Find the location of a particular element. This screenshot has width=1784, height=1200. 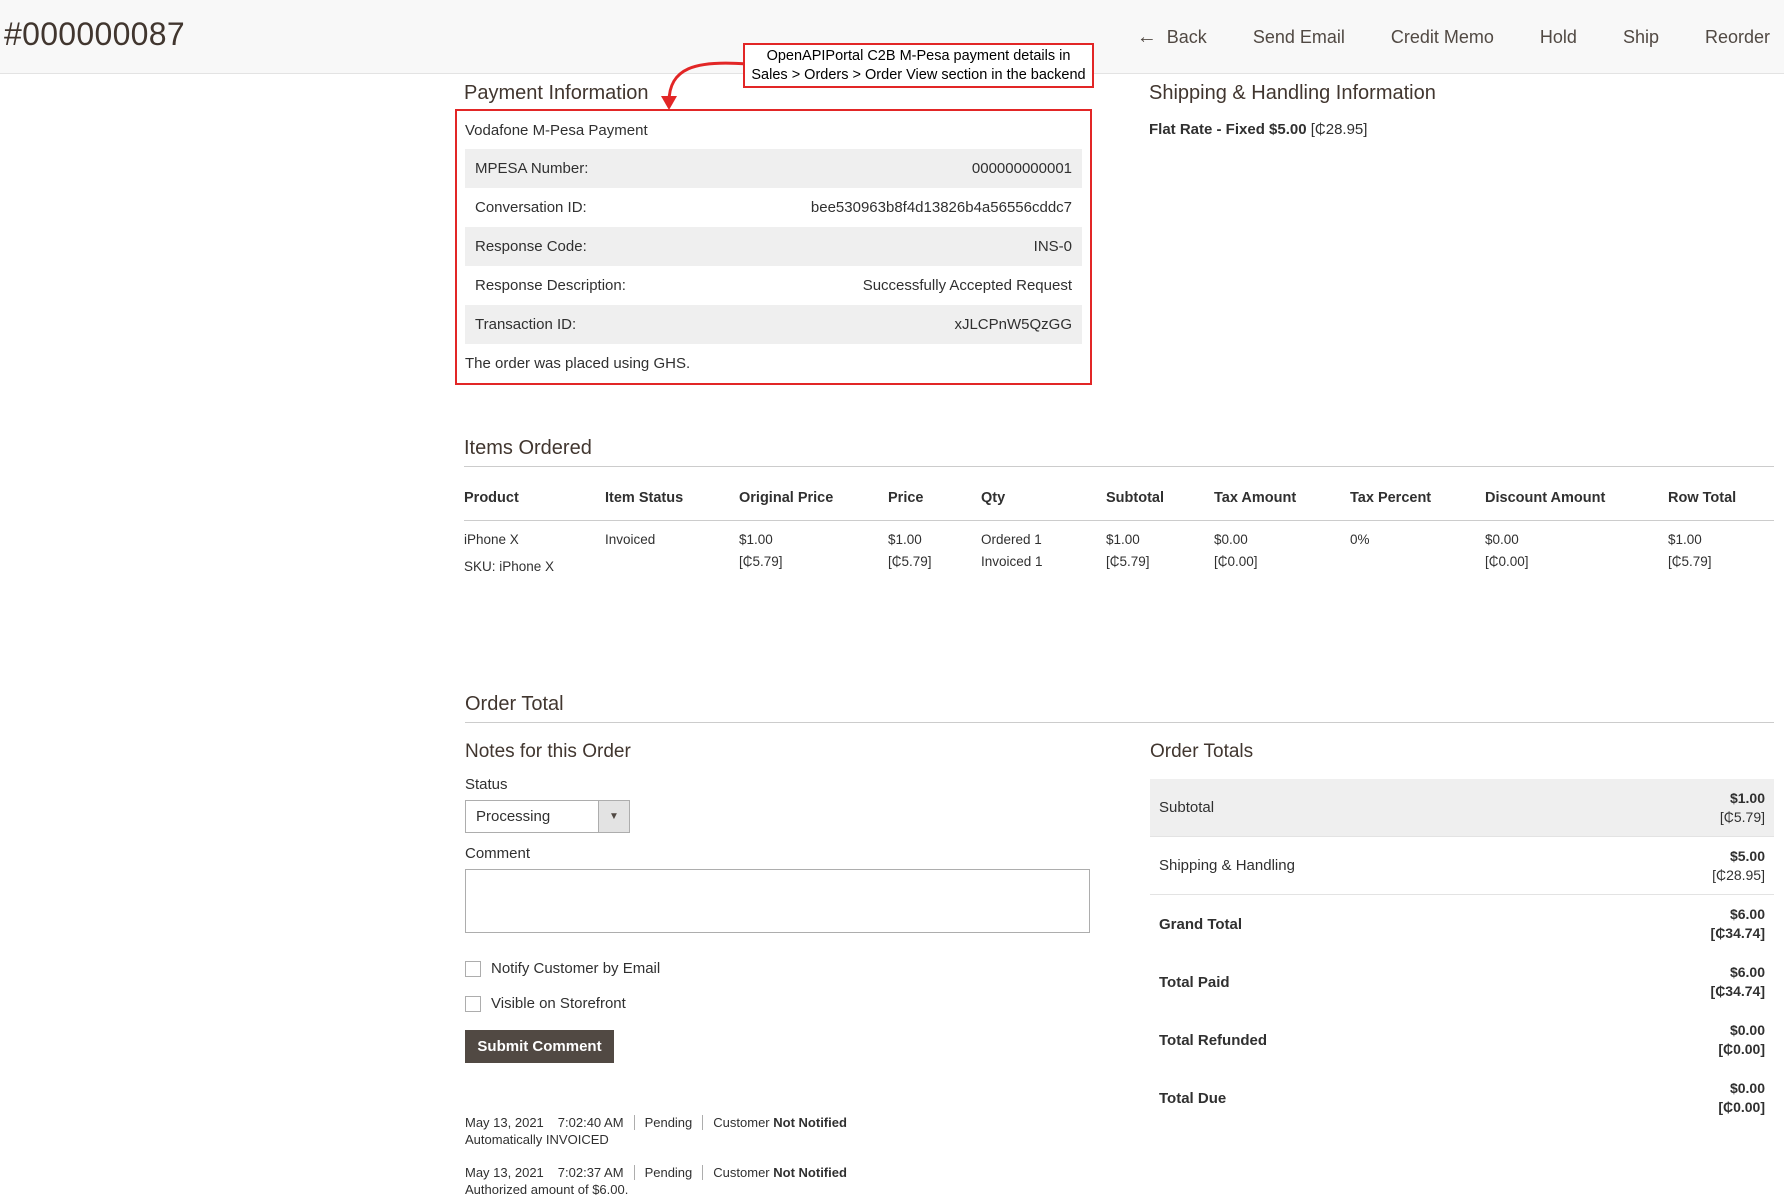

totals-label: Subtotal is located at coordinates (1187, 807).